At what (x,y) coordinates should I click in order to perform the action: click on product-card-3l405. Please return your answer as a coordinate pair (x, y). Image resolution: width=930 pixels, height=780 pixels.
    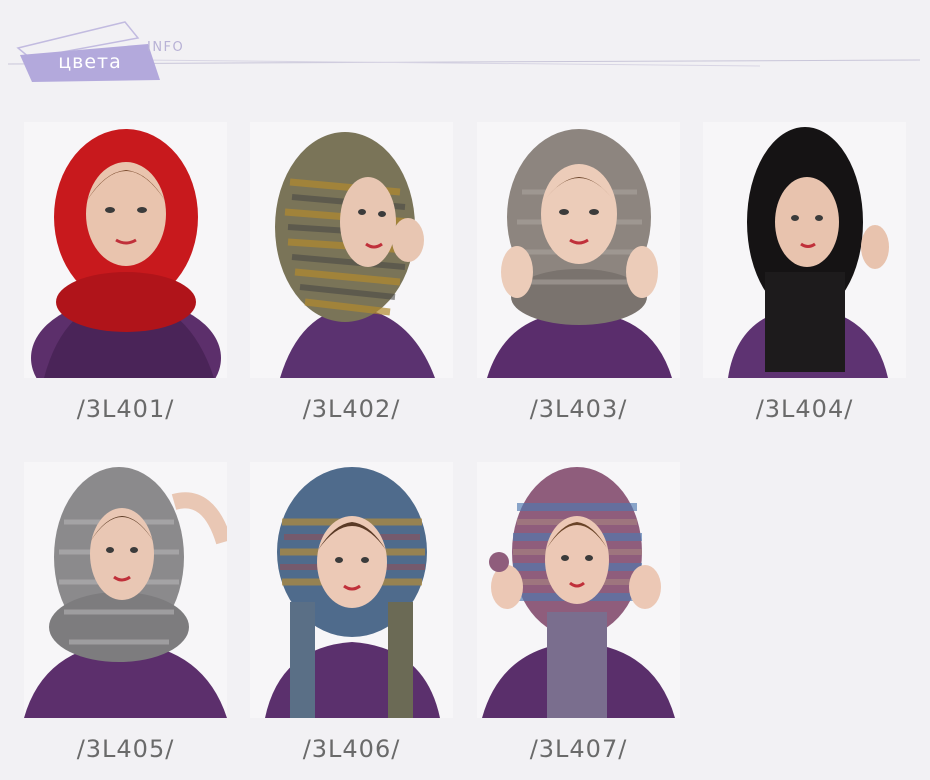
    Looking at the image, I should click on (125, 590).